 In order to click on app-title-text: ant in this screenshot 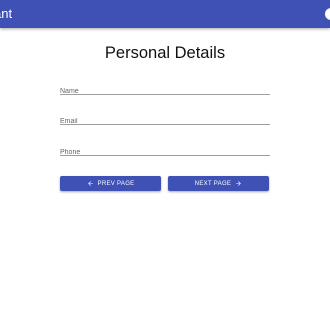, I will do `click(6, 13)`.